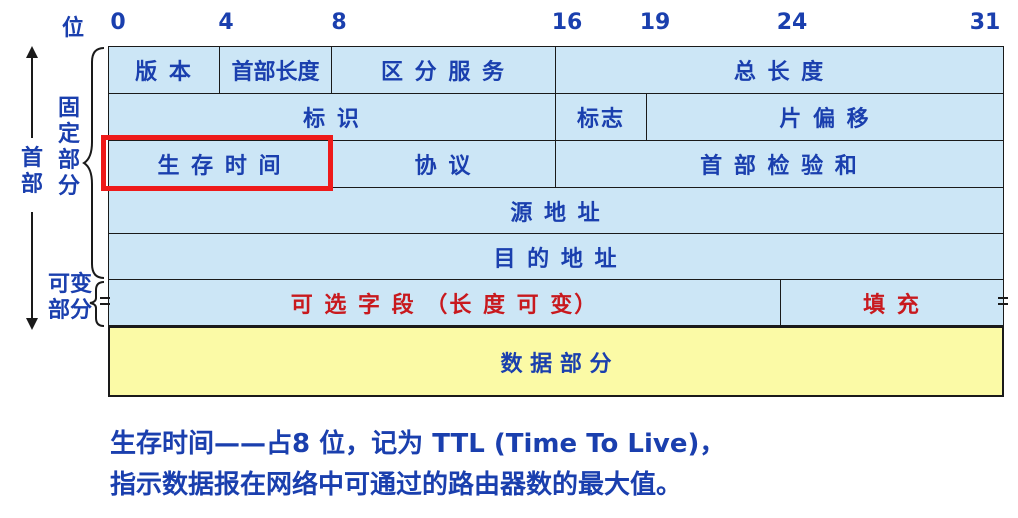  I want to click on bit-position-8: 8, so click(339, 22).